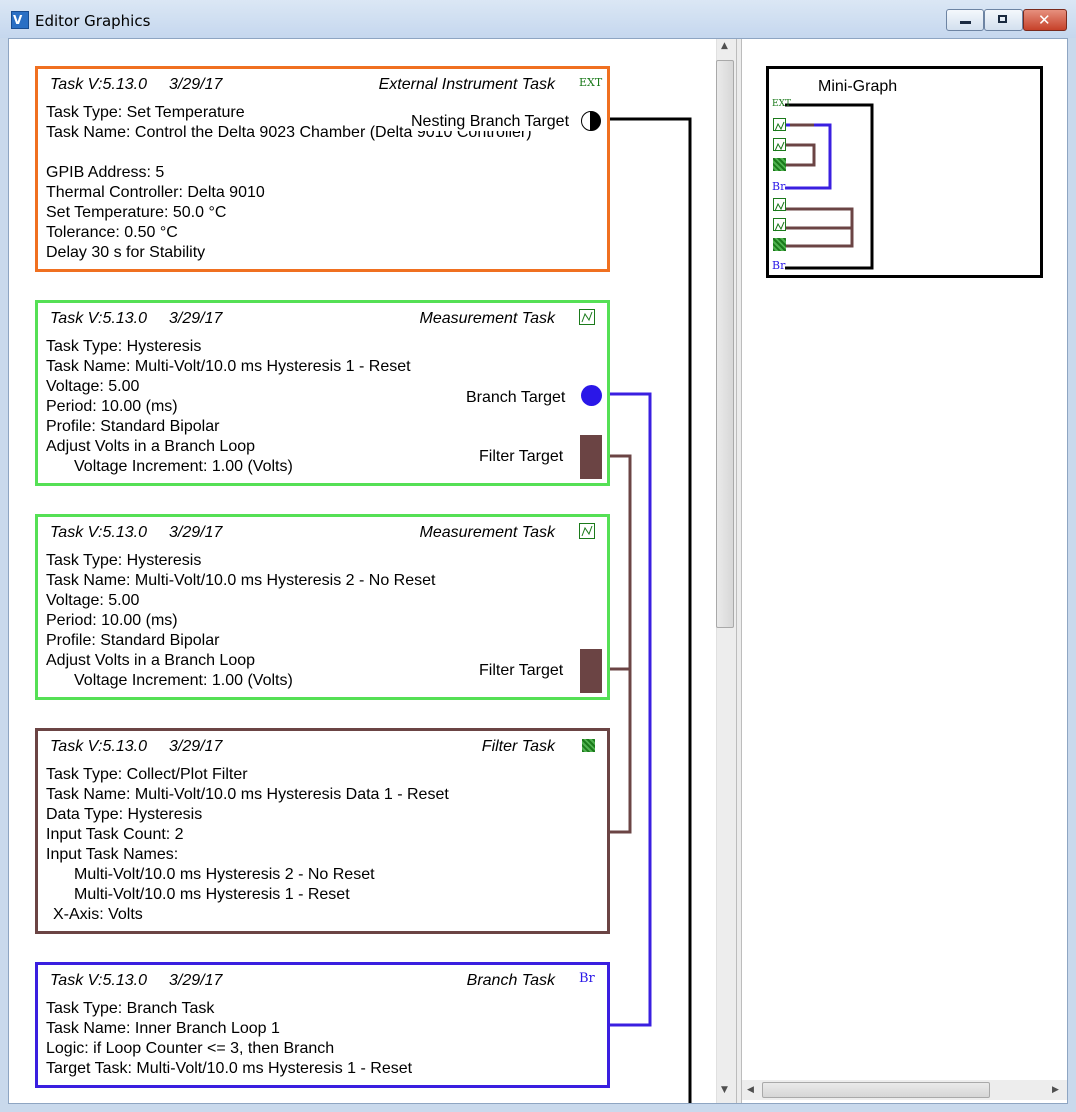 The image size is (1076, 1112). What do you see at coordinates (724, 1090) in the screenshot?
I see `scroll-down-icon: ▼` at bounding box center [724, 1090].